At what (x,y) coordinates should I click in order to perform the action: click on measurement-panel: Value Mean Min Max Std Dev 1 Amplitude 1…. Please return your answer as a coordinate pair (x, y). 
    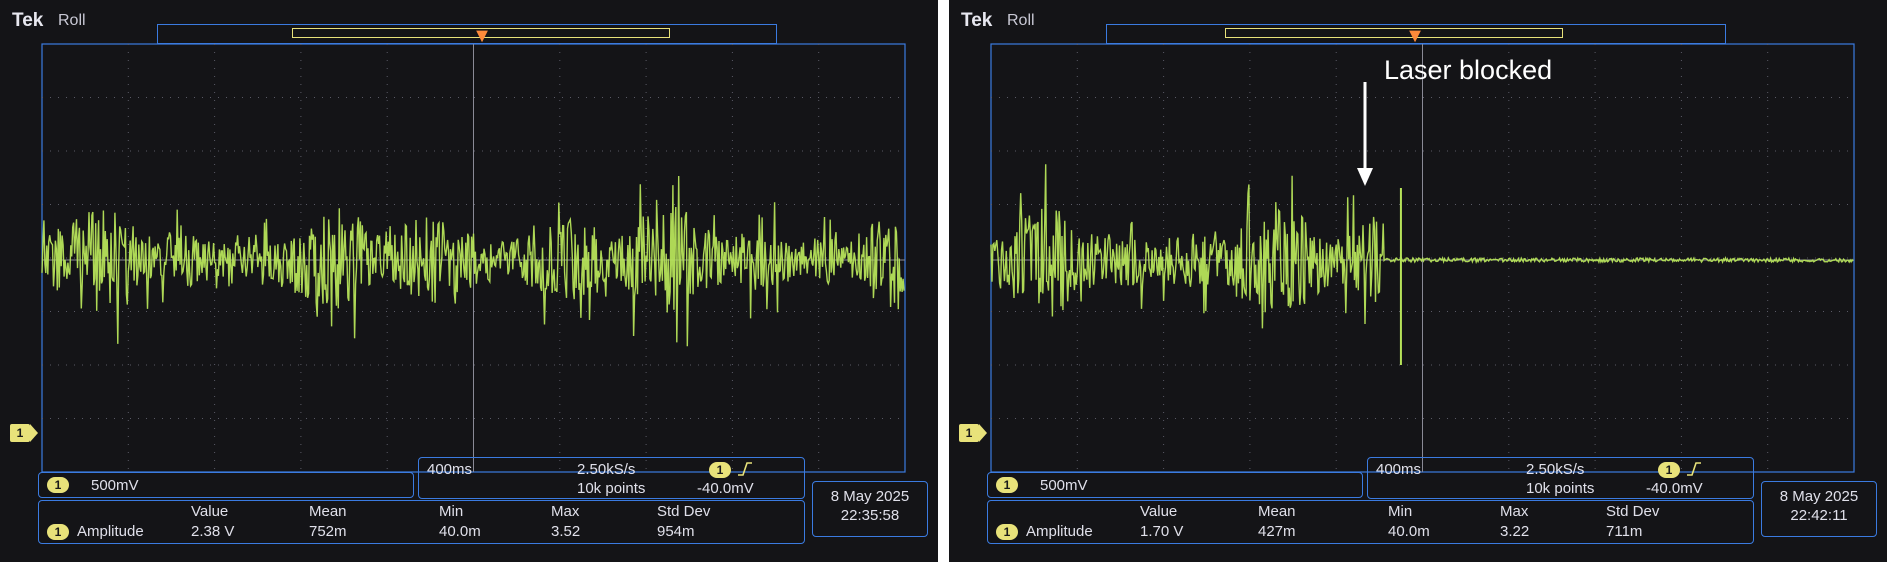
    Looking at the image, I should click on (1370, 522).